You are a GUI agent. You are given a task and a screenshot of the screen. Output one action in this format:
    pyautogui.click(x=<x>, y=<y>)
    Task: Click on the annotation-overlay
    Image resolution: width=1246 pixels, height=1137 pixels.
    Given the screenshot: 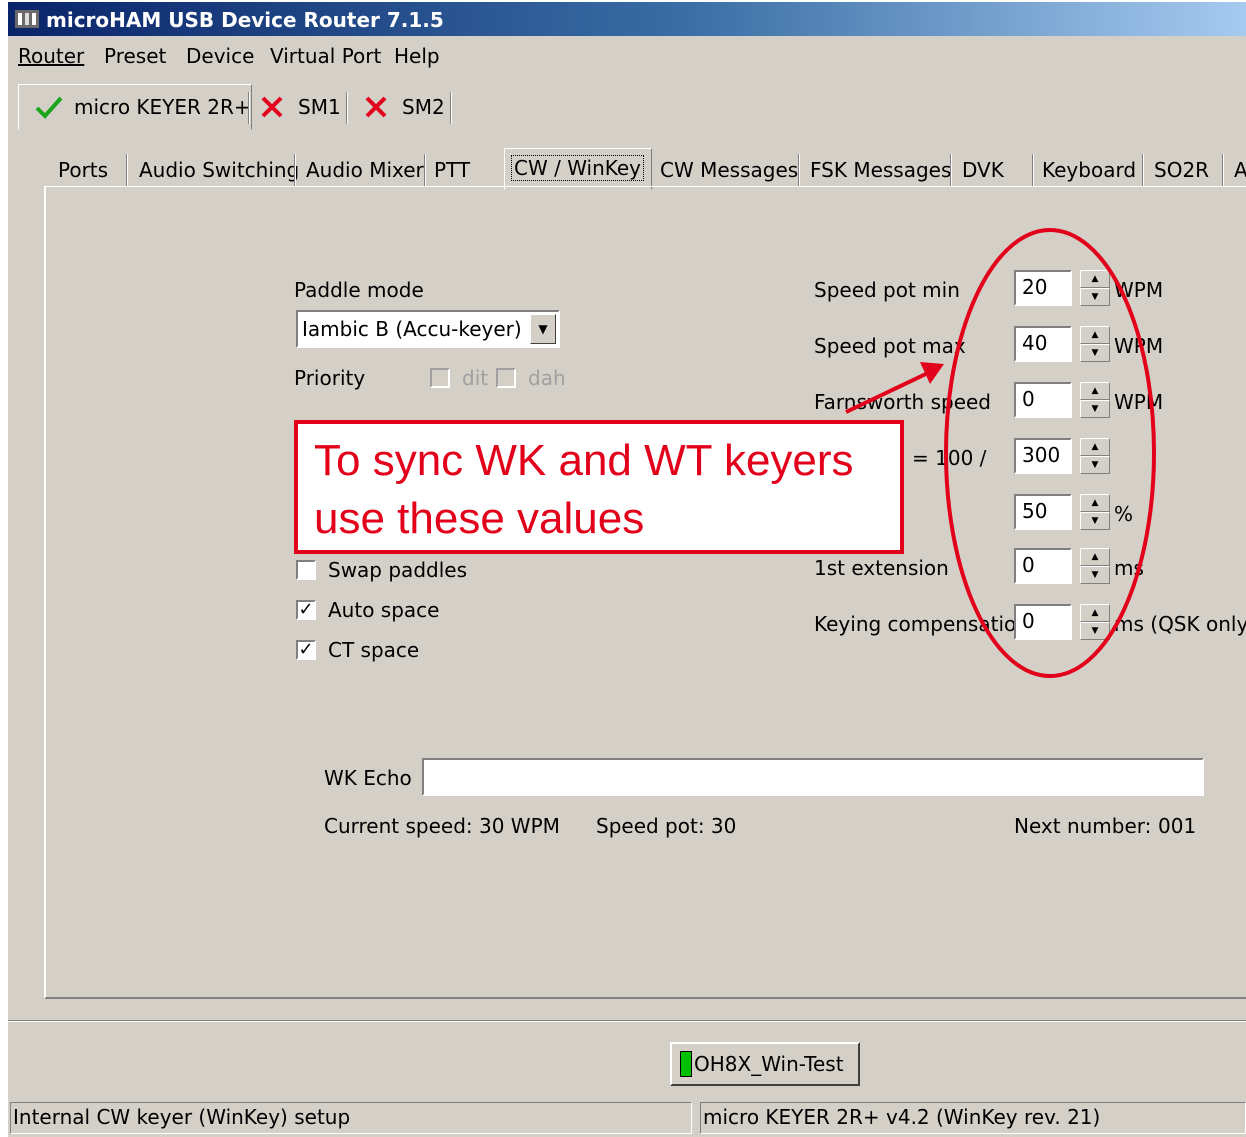 What is the action you would take?
    pyautogui.click(x=1000, y=453)
    